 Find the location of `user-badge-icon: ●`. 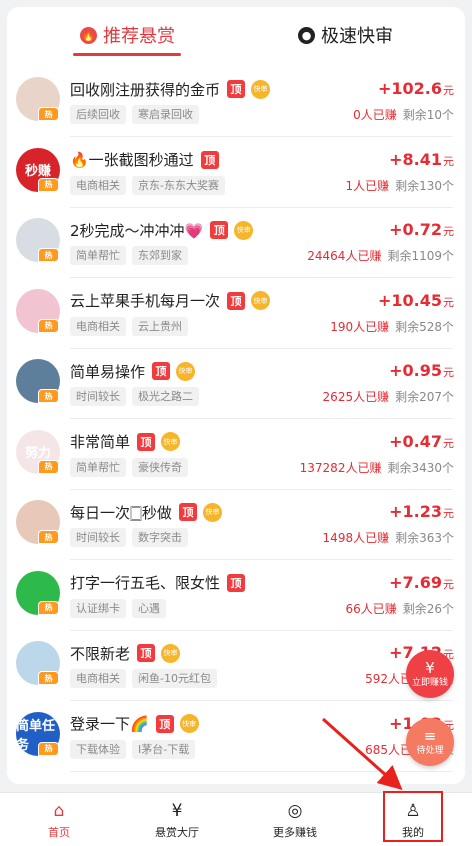

user-badge-icon: ● is located at coordinates (306, 35).